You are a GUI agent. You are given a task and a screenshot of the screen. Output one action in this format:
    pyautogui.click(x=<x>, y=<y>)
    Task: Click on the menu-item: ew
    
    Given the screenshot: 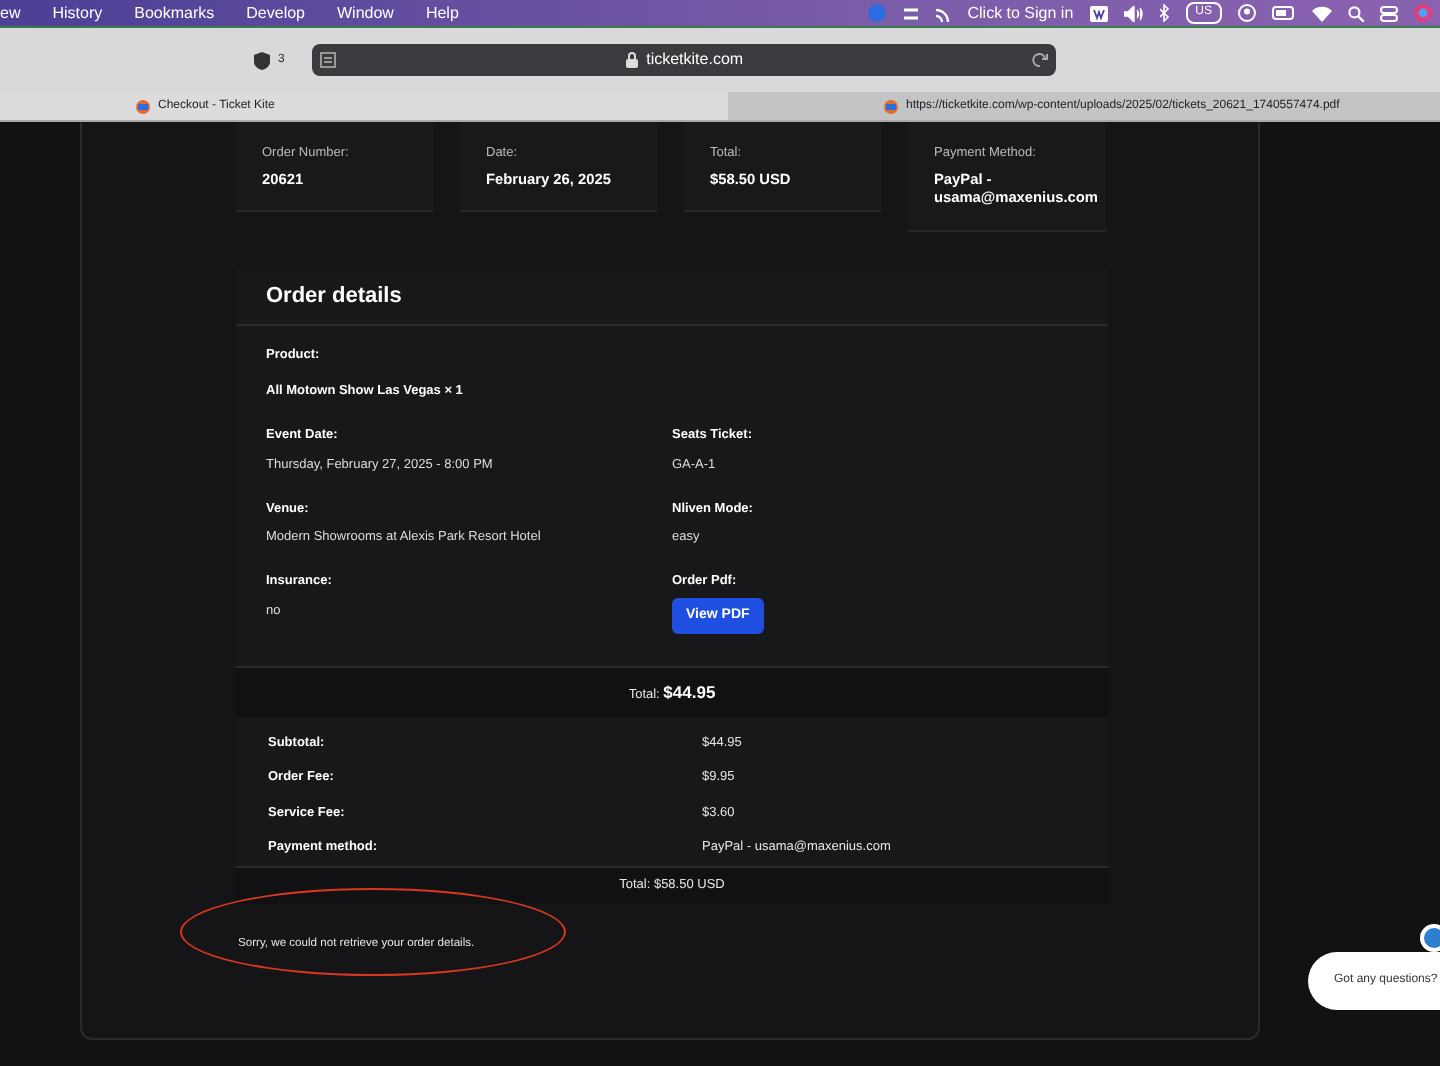 What is the action you would take?
    pyautogui.click(x=10, y=13)
    